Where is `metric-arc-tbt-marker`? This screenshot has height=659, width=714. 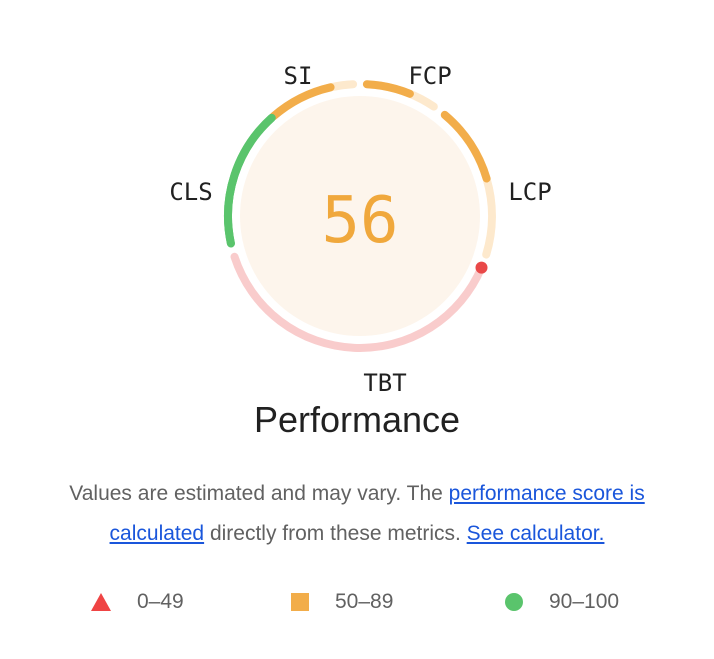 metric-arc-tbt-marker is located at coordinates (481, 267).